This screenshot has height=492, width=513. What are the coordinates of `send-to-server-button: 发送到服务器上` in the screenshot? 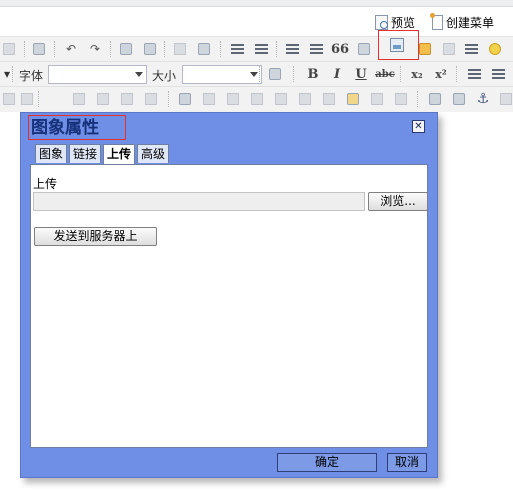 It's located at (95, 236).